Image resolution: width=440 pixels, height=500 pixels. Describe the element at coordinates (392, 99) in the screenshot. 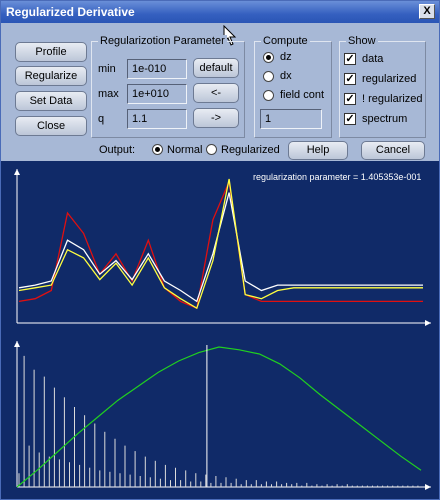

I see `checkbox-not-regularized-label: ! regularized` at that location.